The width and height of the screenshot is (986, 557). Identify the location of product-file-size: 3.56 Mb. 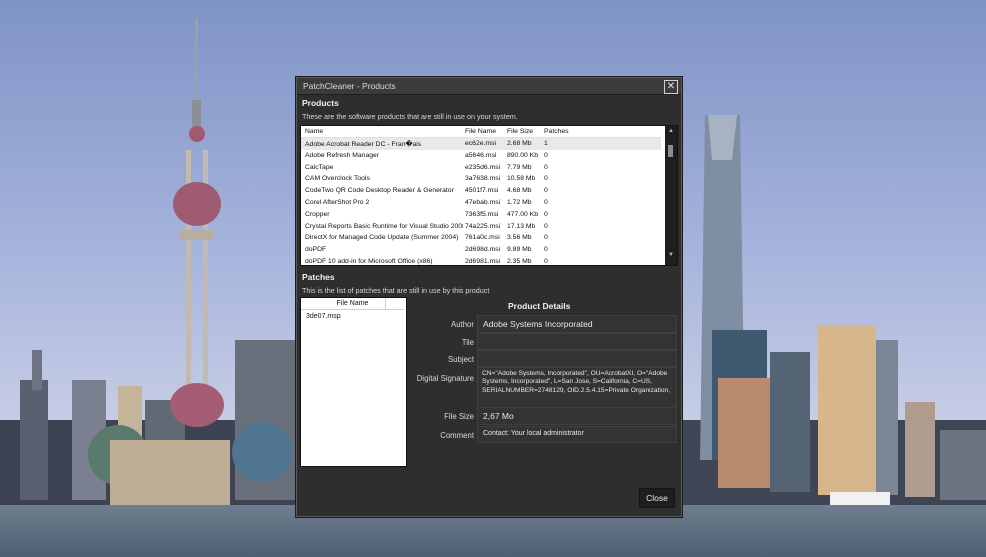
(519, 238).